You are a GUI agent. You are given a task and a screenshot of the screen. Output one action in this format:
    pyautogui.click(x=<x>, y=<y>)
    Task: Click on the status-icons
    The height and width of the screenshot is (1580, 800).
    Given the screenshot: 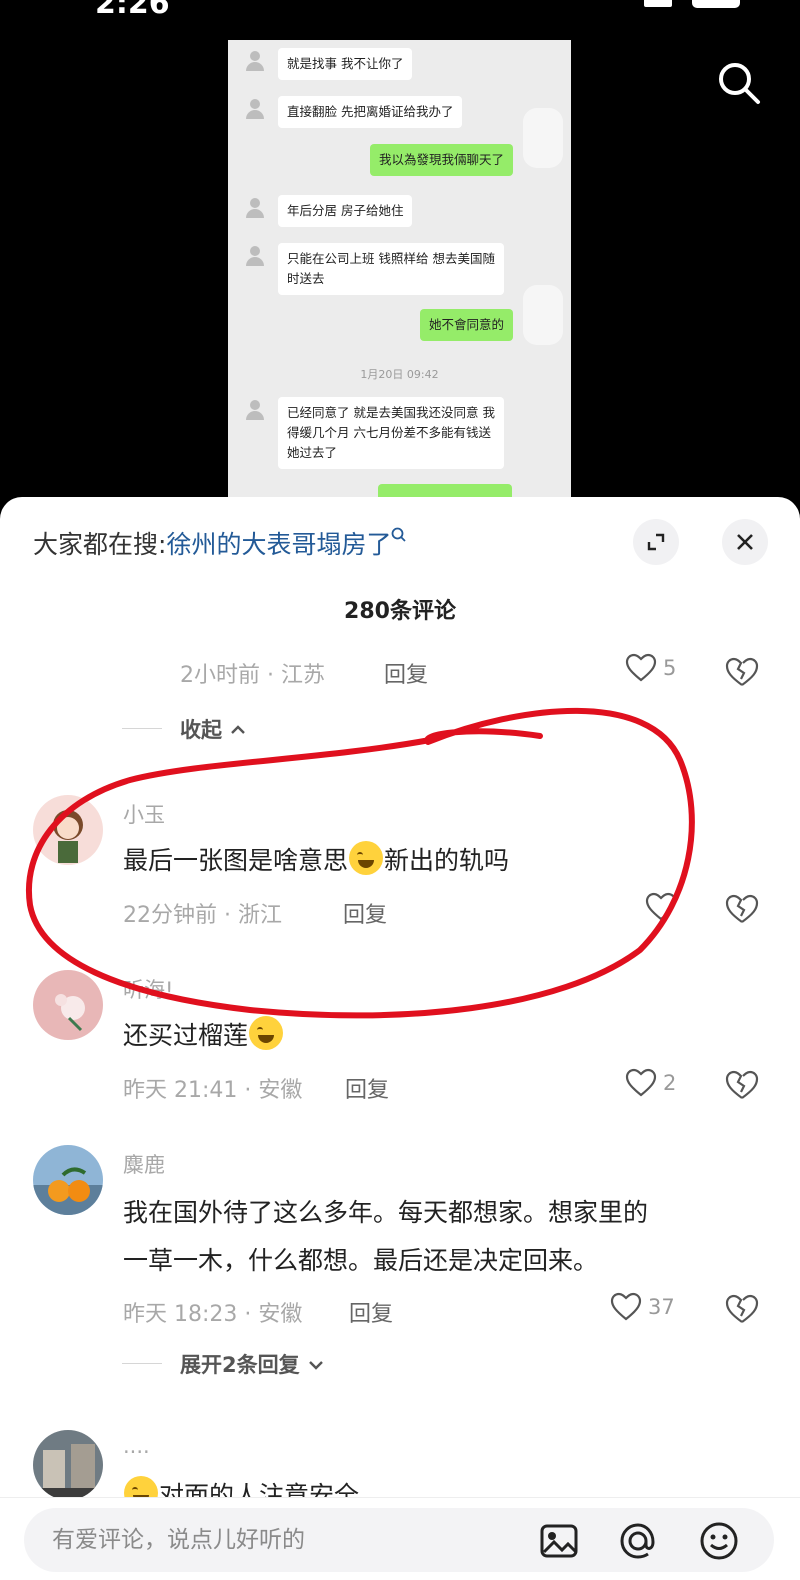 What is the action you would take?
    pyautogui.click(x=692, y=4)
    